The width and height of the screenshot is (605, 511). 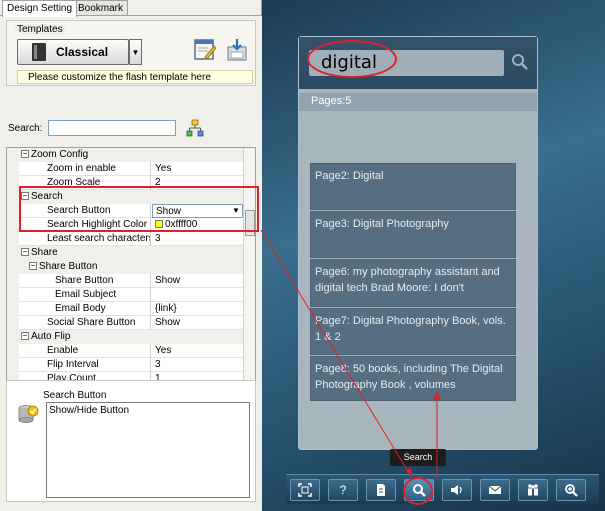 I want to click on property-name: Share Button, so click(x=85, y=281).